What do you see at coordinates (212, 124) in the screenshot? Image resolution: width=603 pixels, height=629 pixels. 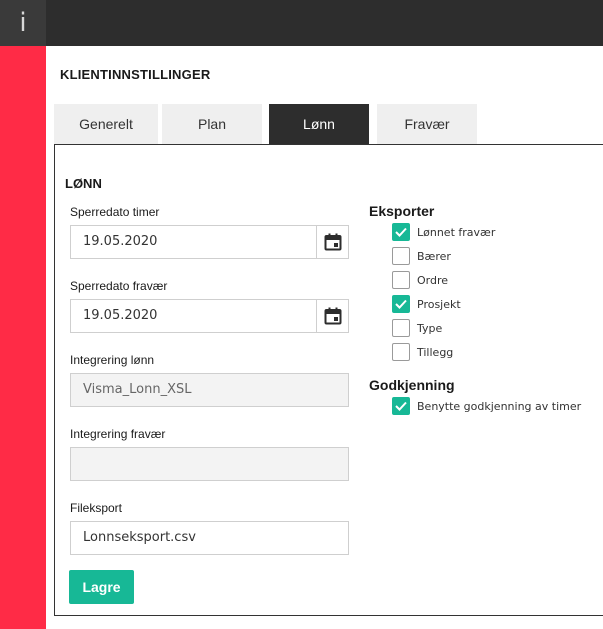 I see `tab-plan: Plan` at bounding box center [212, 124].